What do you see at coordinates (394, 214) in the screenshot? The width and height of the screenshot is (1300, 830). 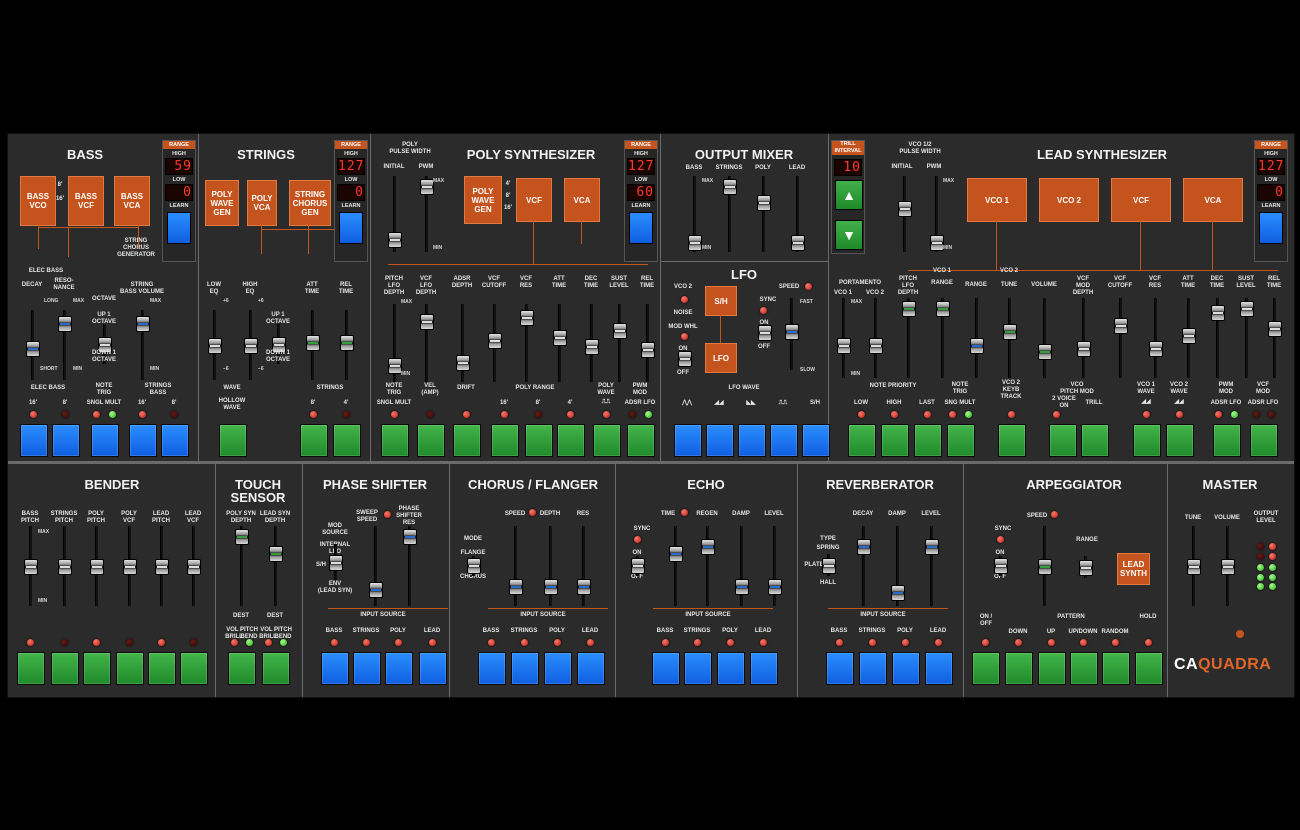 I see `poly-pw-initial-slider` at bounding box center [394, 214].